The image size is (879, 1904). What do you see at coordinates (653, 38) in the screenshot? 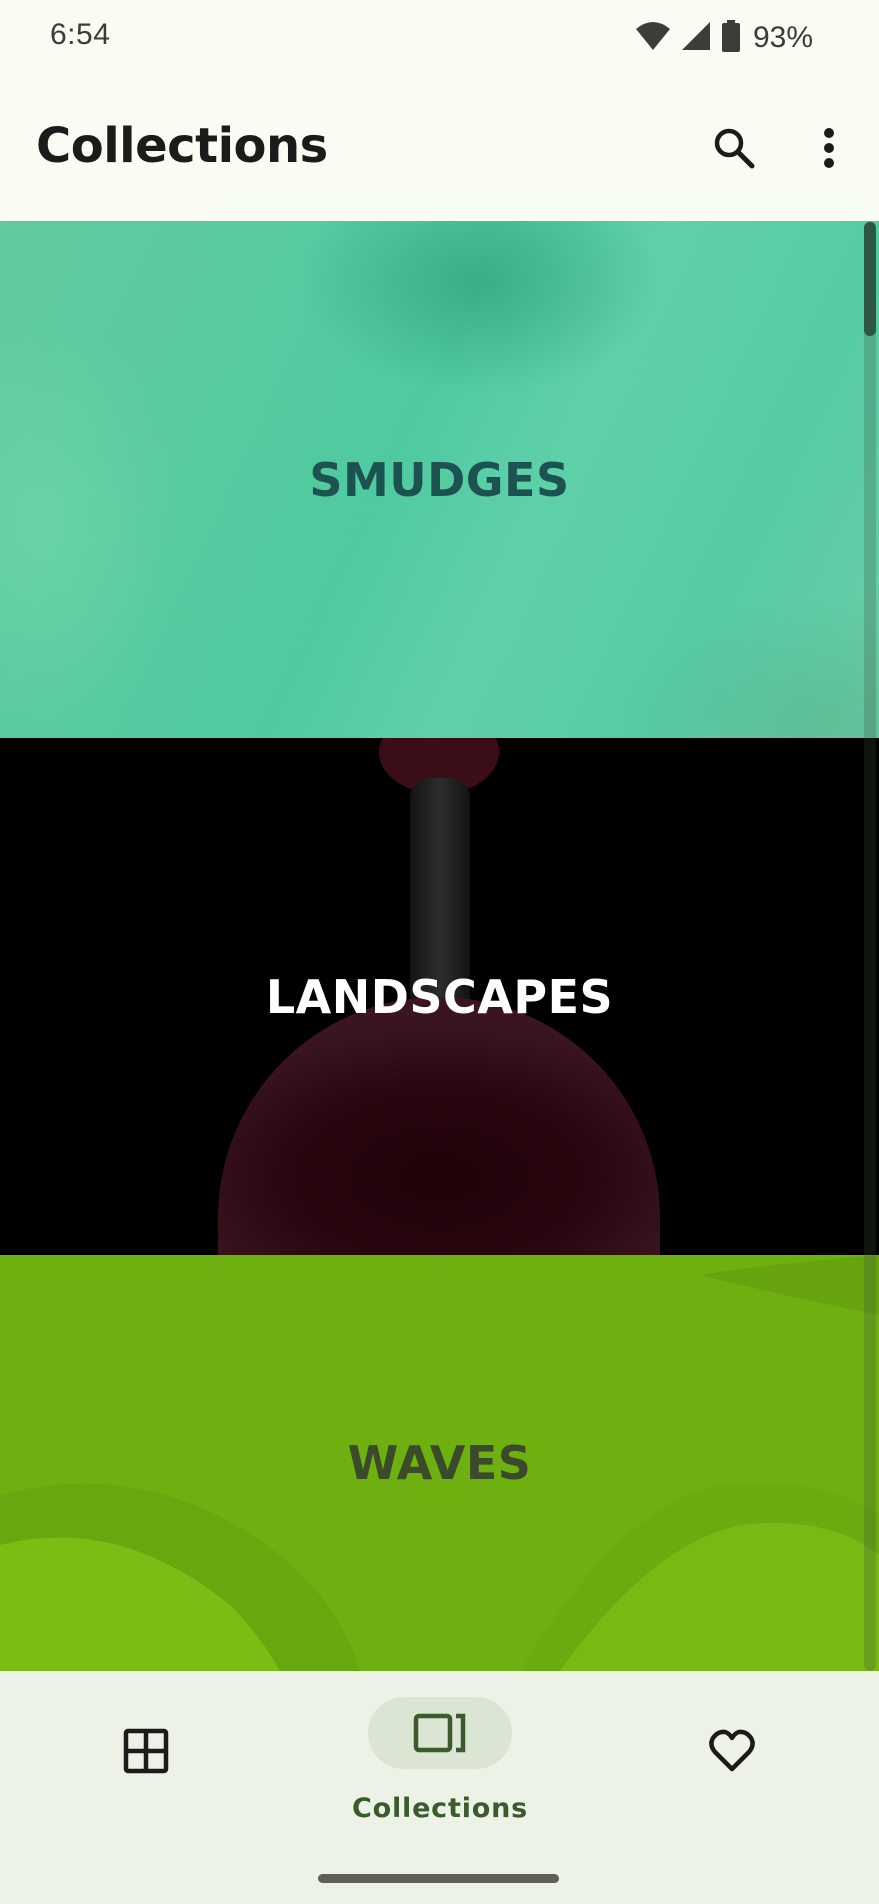
I see `wifi-icon` at bounding box center [653, 38].